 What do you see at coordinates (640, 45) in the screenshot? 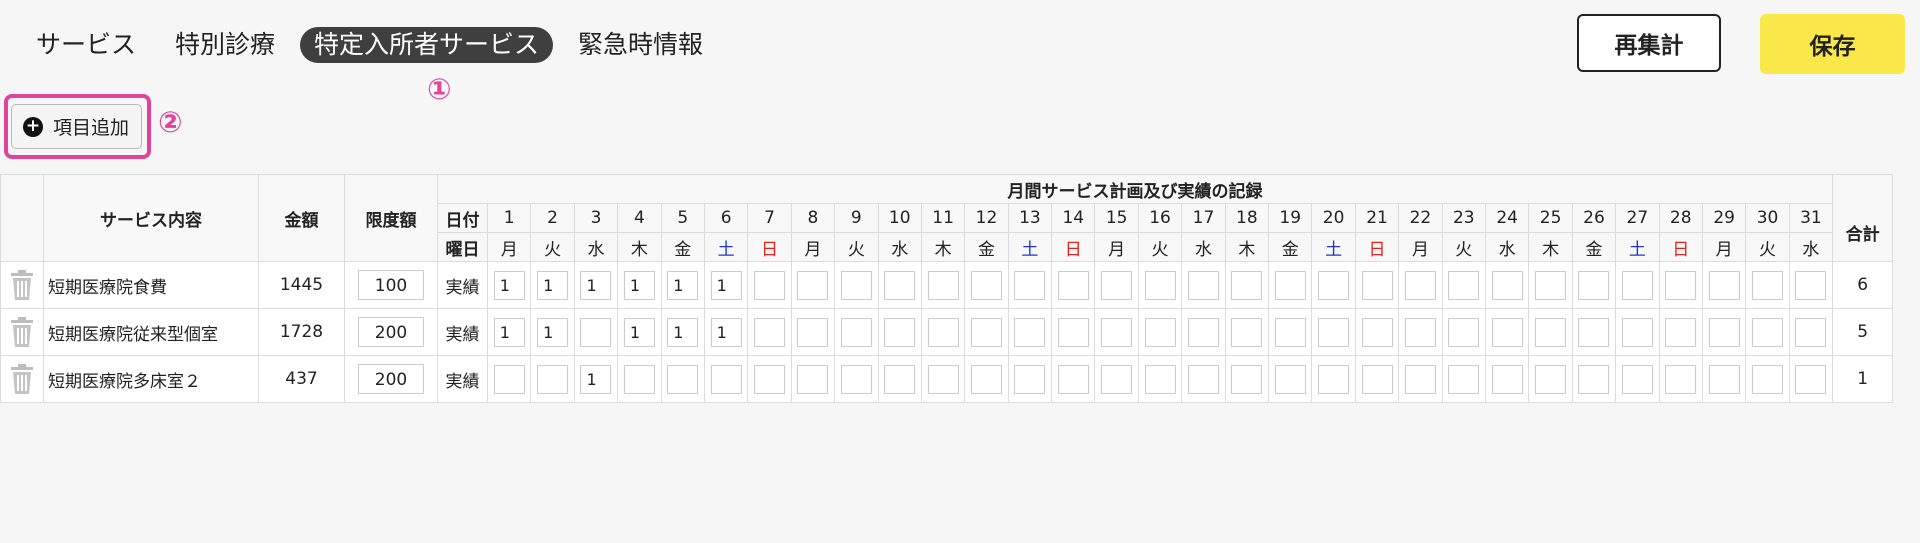
I see `tab-emergency-info: 緊急時情報` at bounding box center [640, 45].